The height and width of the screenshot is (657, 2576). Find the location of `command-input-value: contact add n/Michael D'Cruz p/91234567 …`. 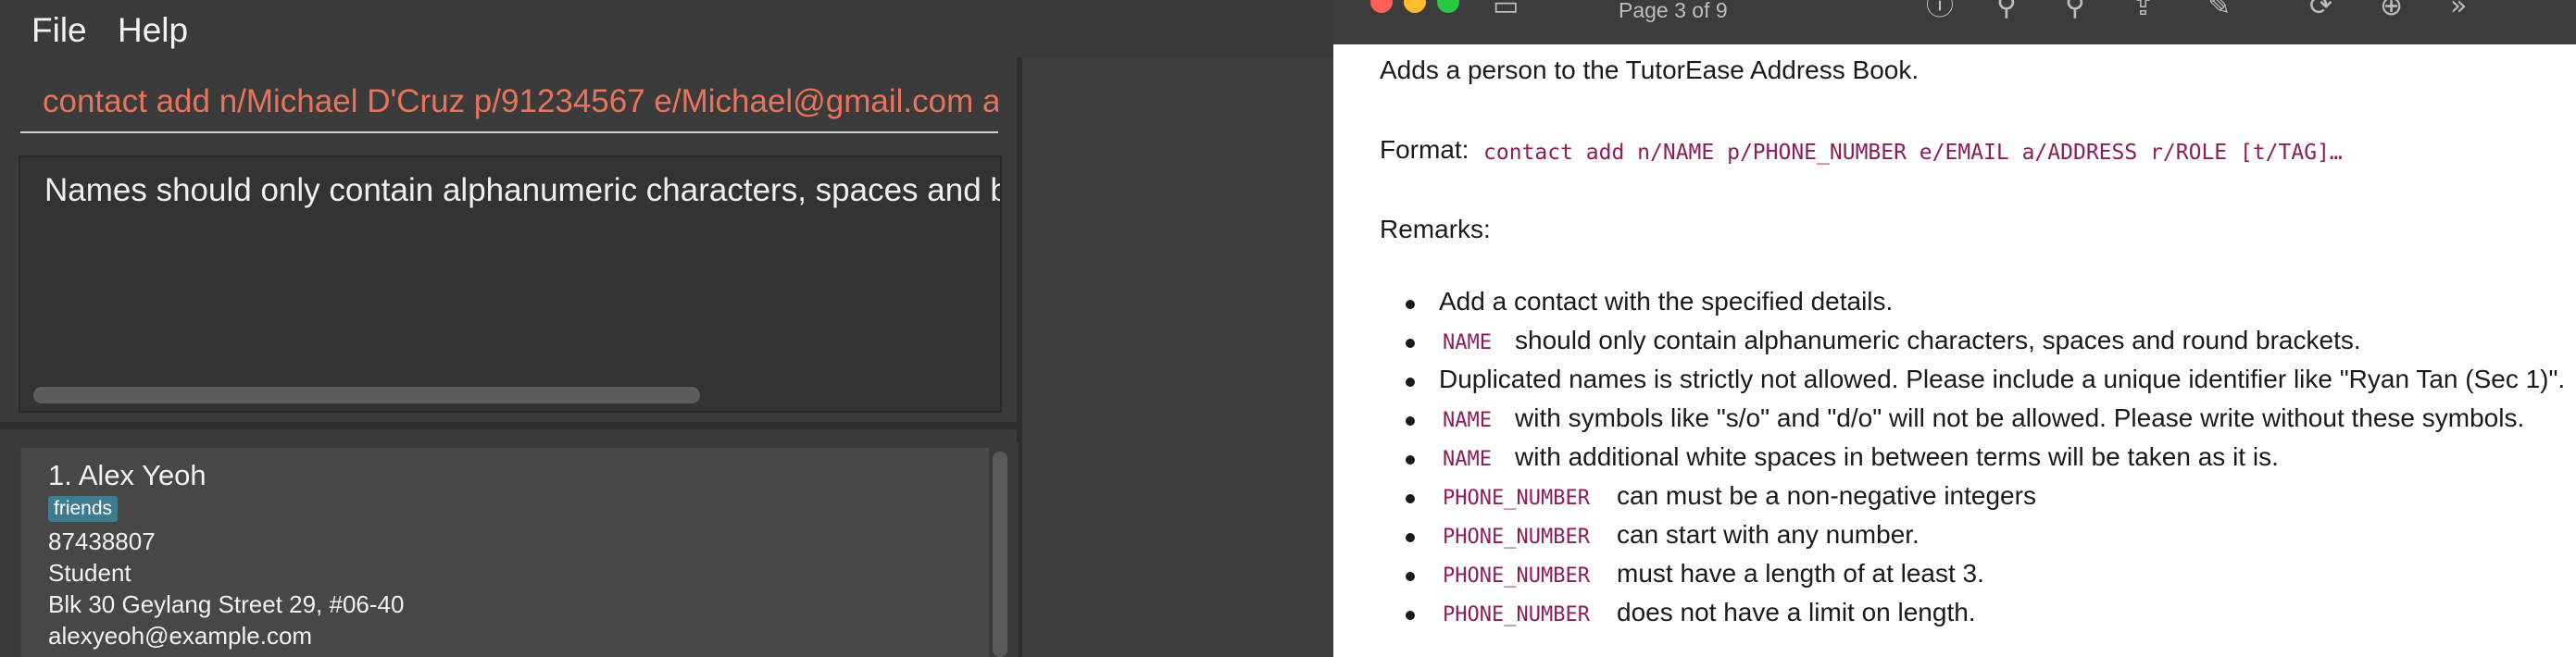

command-input-value: contact add n/Michael D'Cruz p/91234567 … is located at coordinates (520, 101).